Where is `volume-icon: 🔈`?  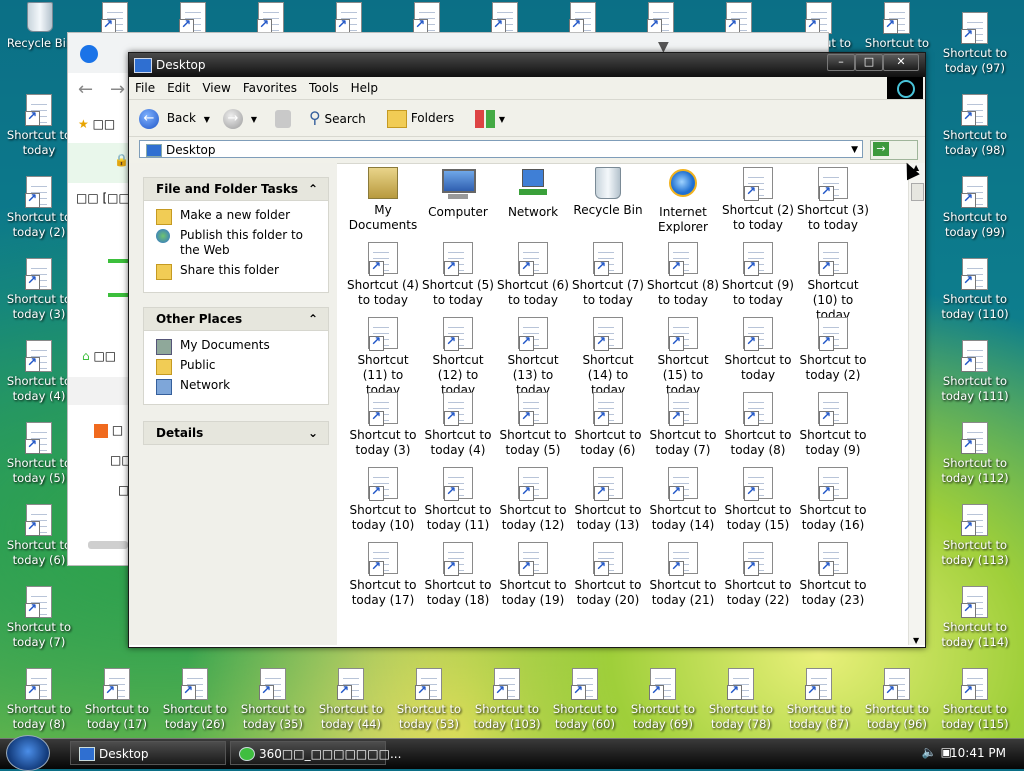 volume-icon: 🔈 is located at coordinates (929, 752).